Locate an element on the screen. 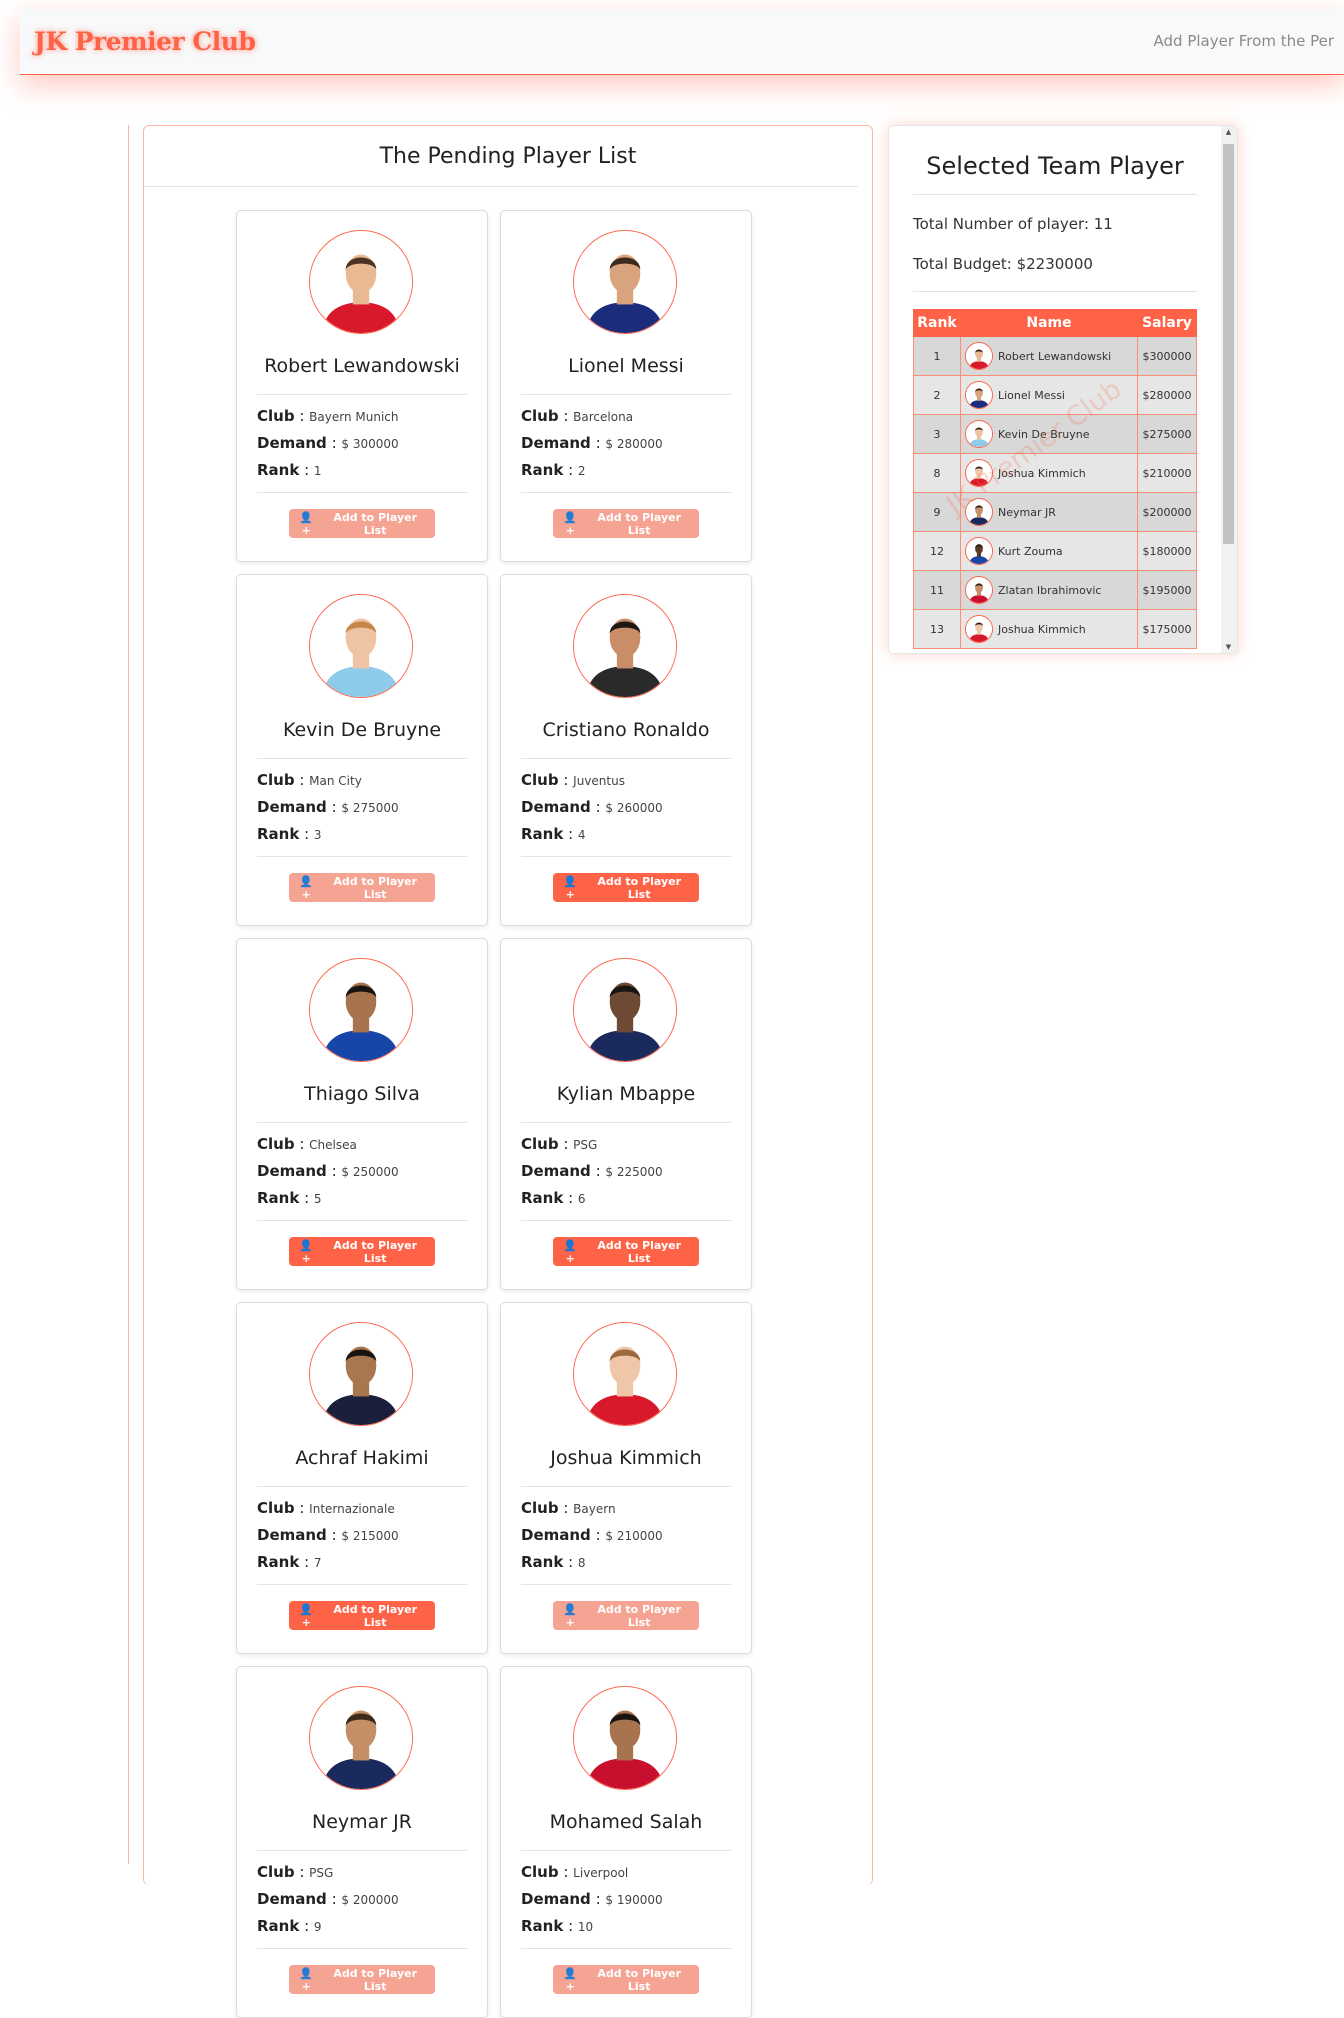  club-line: Club : Man City is located at coordinates (309, 780).